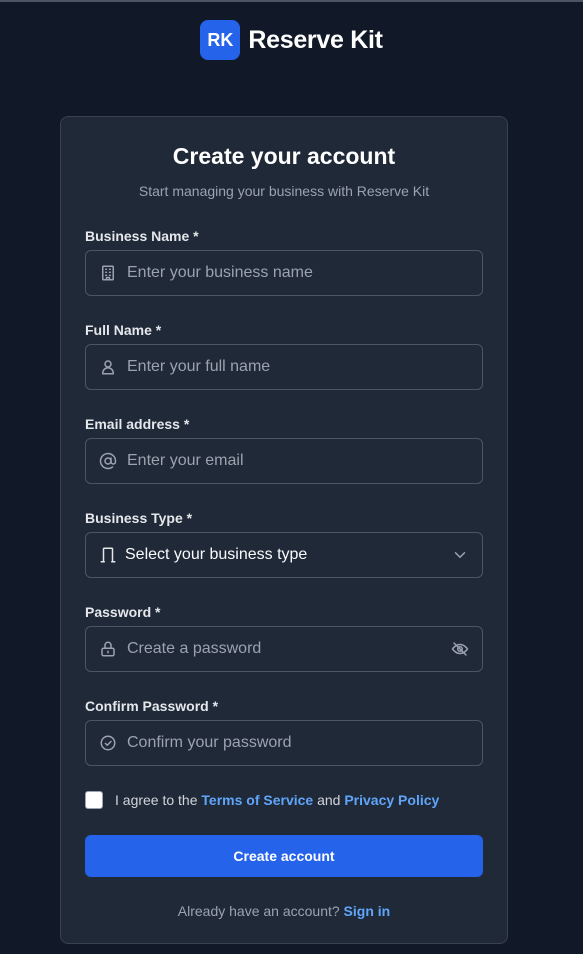 This screenshot has width=583, height=954. Describe the element at coordinates (315, 39) in the screenshot. I see `brand-name: Reserve Kit` at that location.